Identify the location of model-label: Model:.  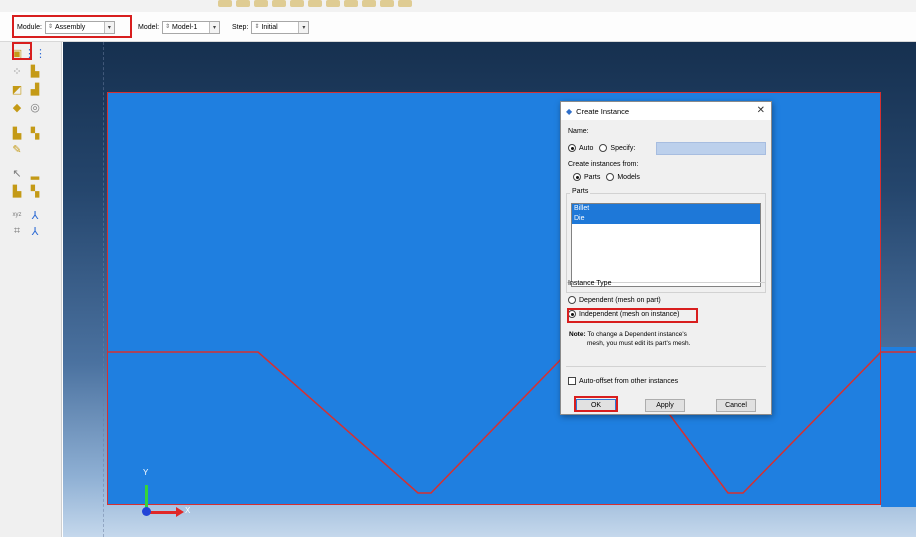
(149, 27).